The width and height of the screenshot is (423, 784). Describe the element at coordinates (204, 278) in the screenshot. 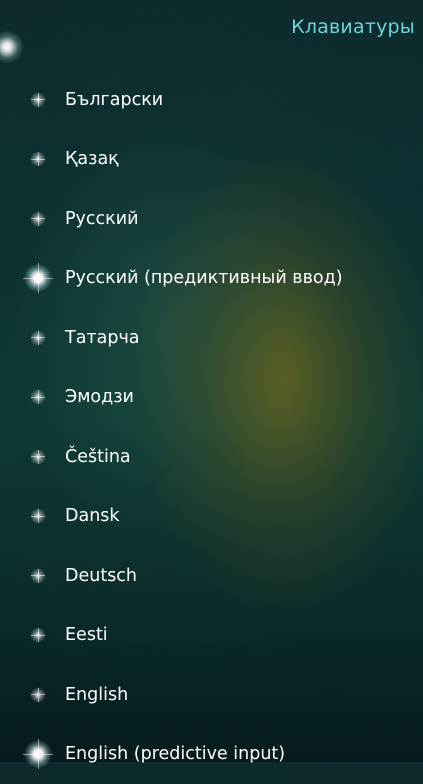

I see `keyboard-item-label: Русский (предиктивный ввод)` at that location.